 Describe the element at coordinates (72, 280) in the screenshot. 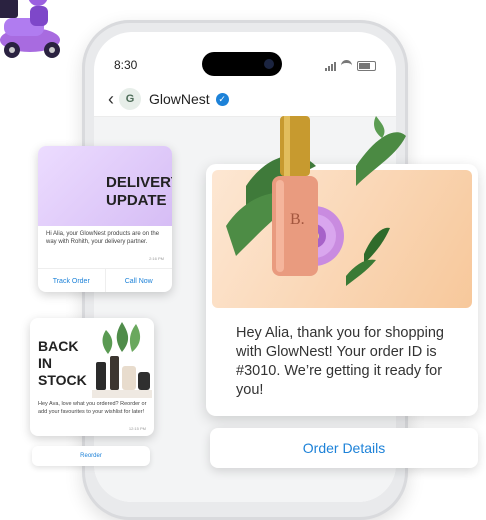

I see `track-order-button: Track Order` at that location.